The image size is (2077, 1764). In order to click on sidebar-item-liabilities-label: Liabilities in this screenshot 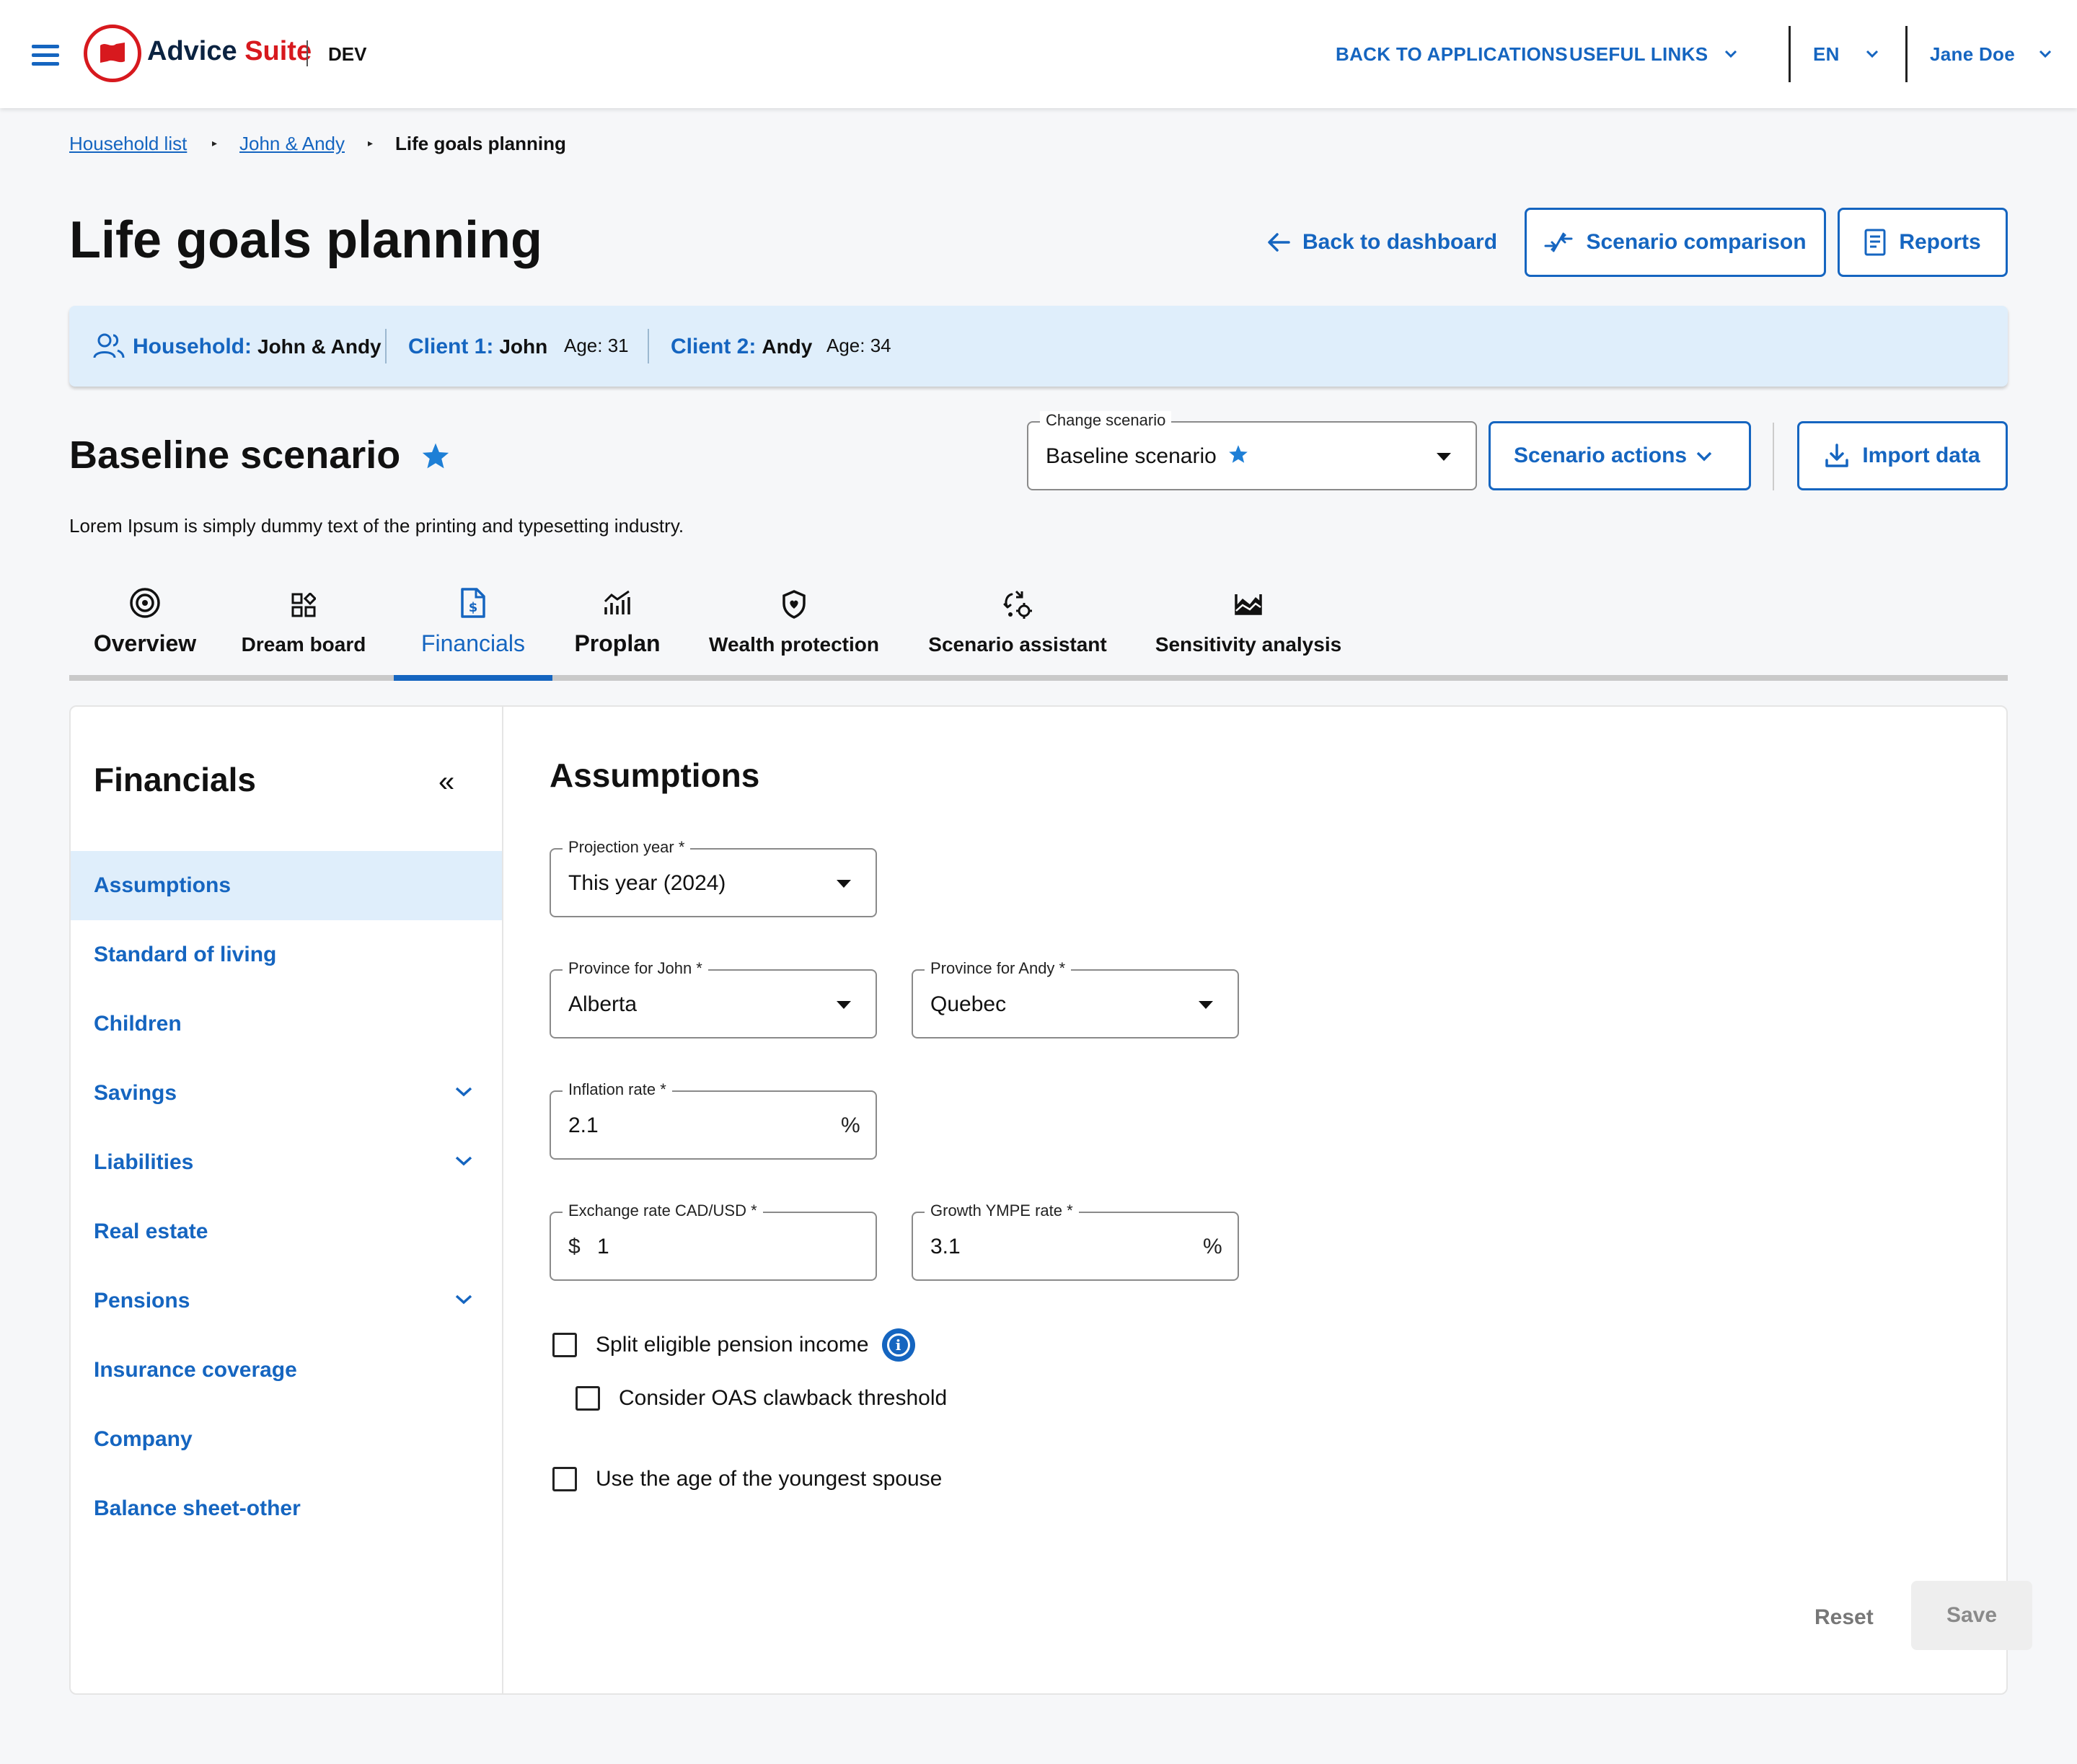, I will do `click(144, 1162)`.